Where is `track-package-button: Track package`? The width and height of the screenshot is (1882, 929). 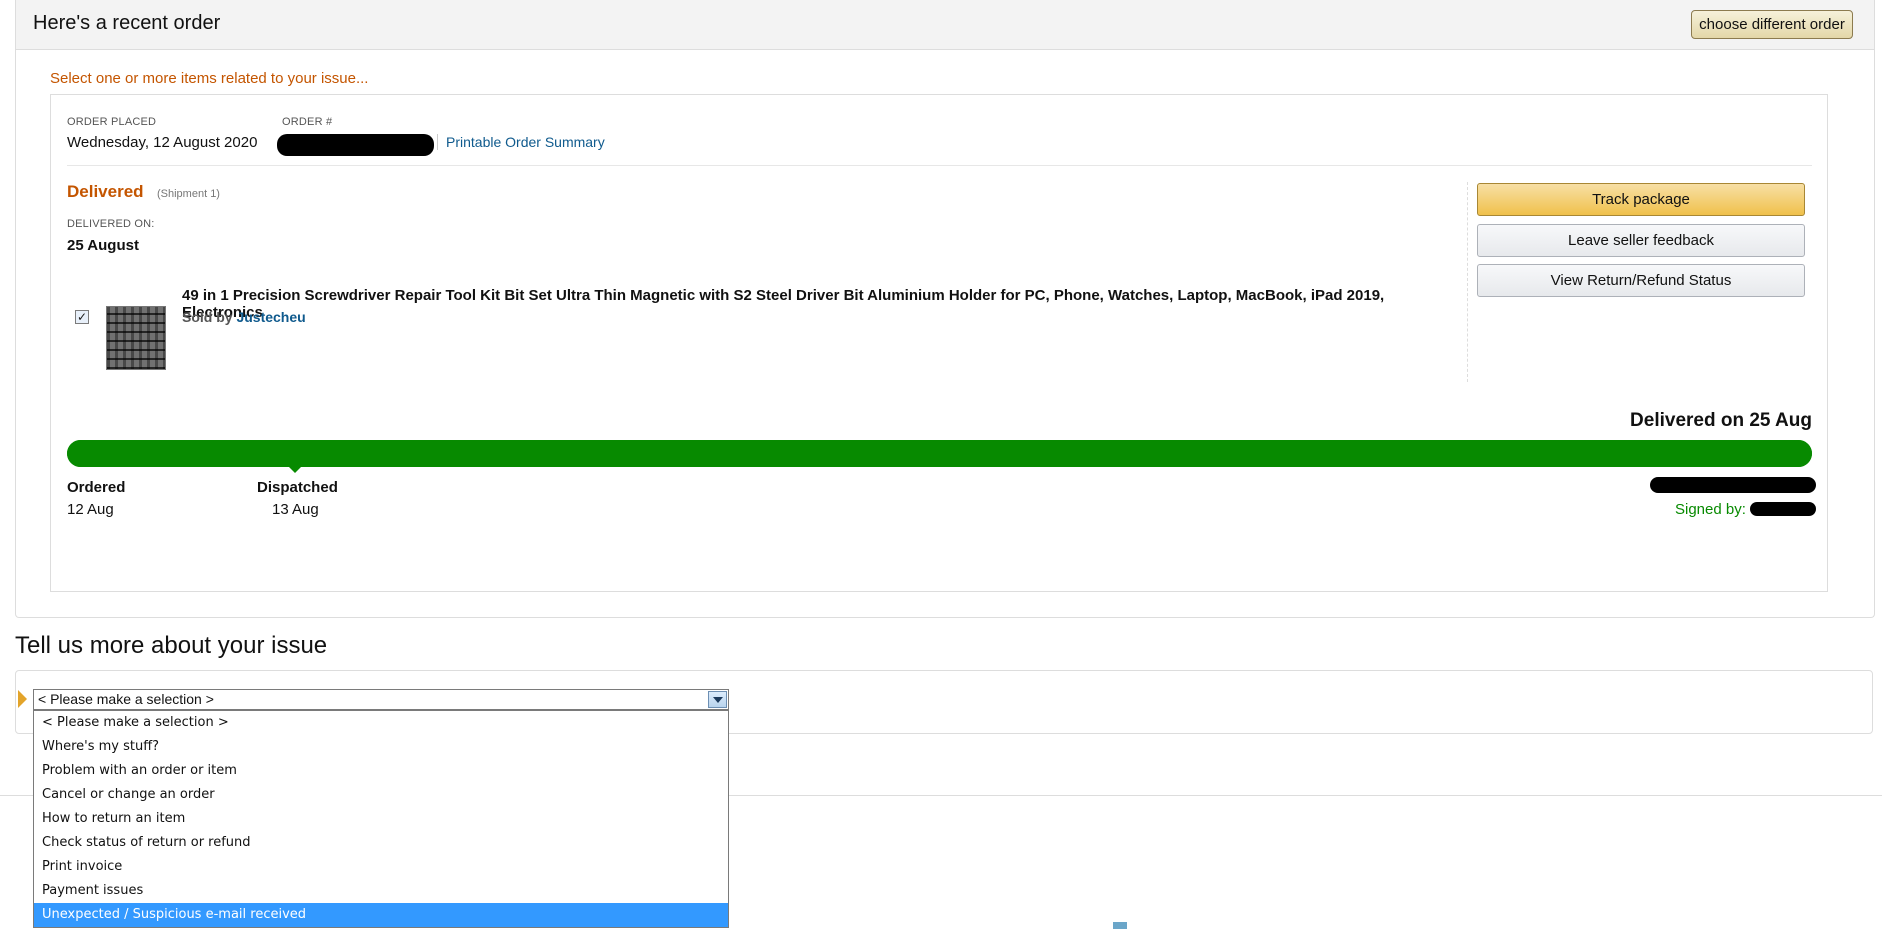 track-package-button: Track package is located at coordinates (1641, 199).